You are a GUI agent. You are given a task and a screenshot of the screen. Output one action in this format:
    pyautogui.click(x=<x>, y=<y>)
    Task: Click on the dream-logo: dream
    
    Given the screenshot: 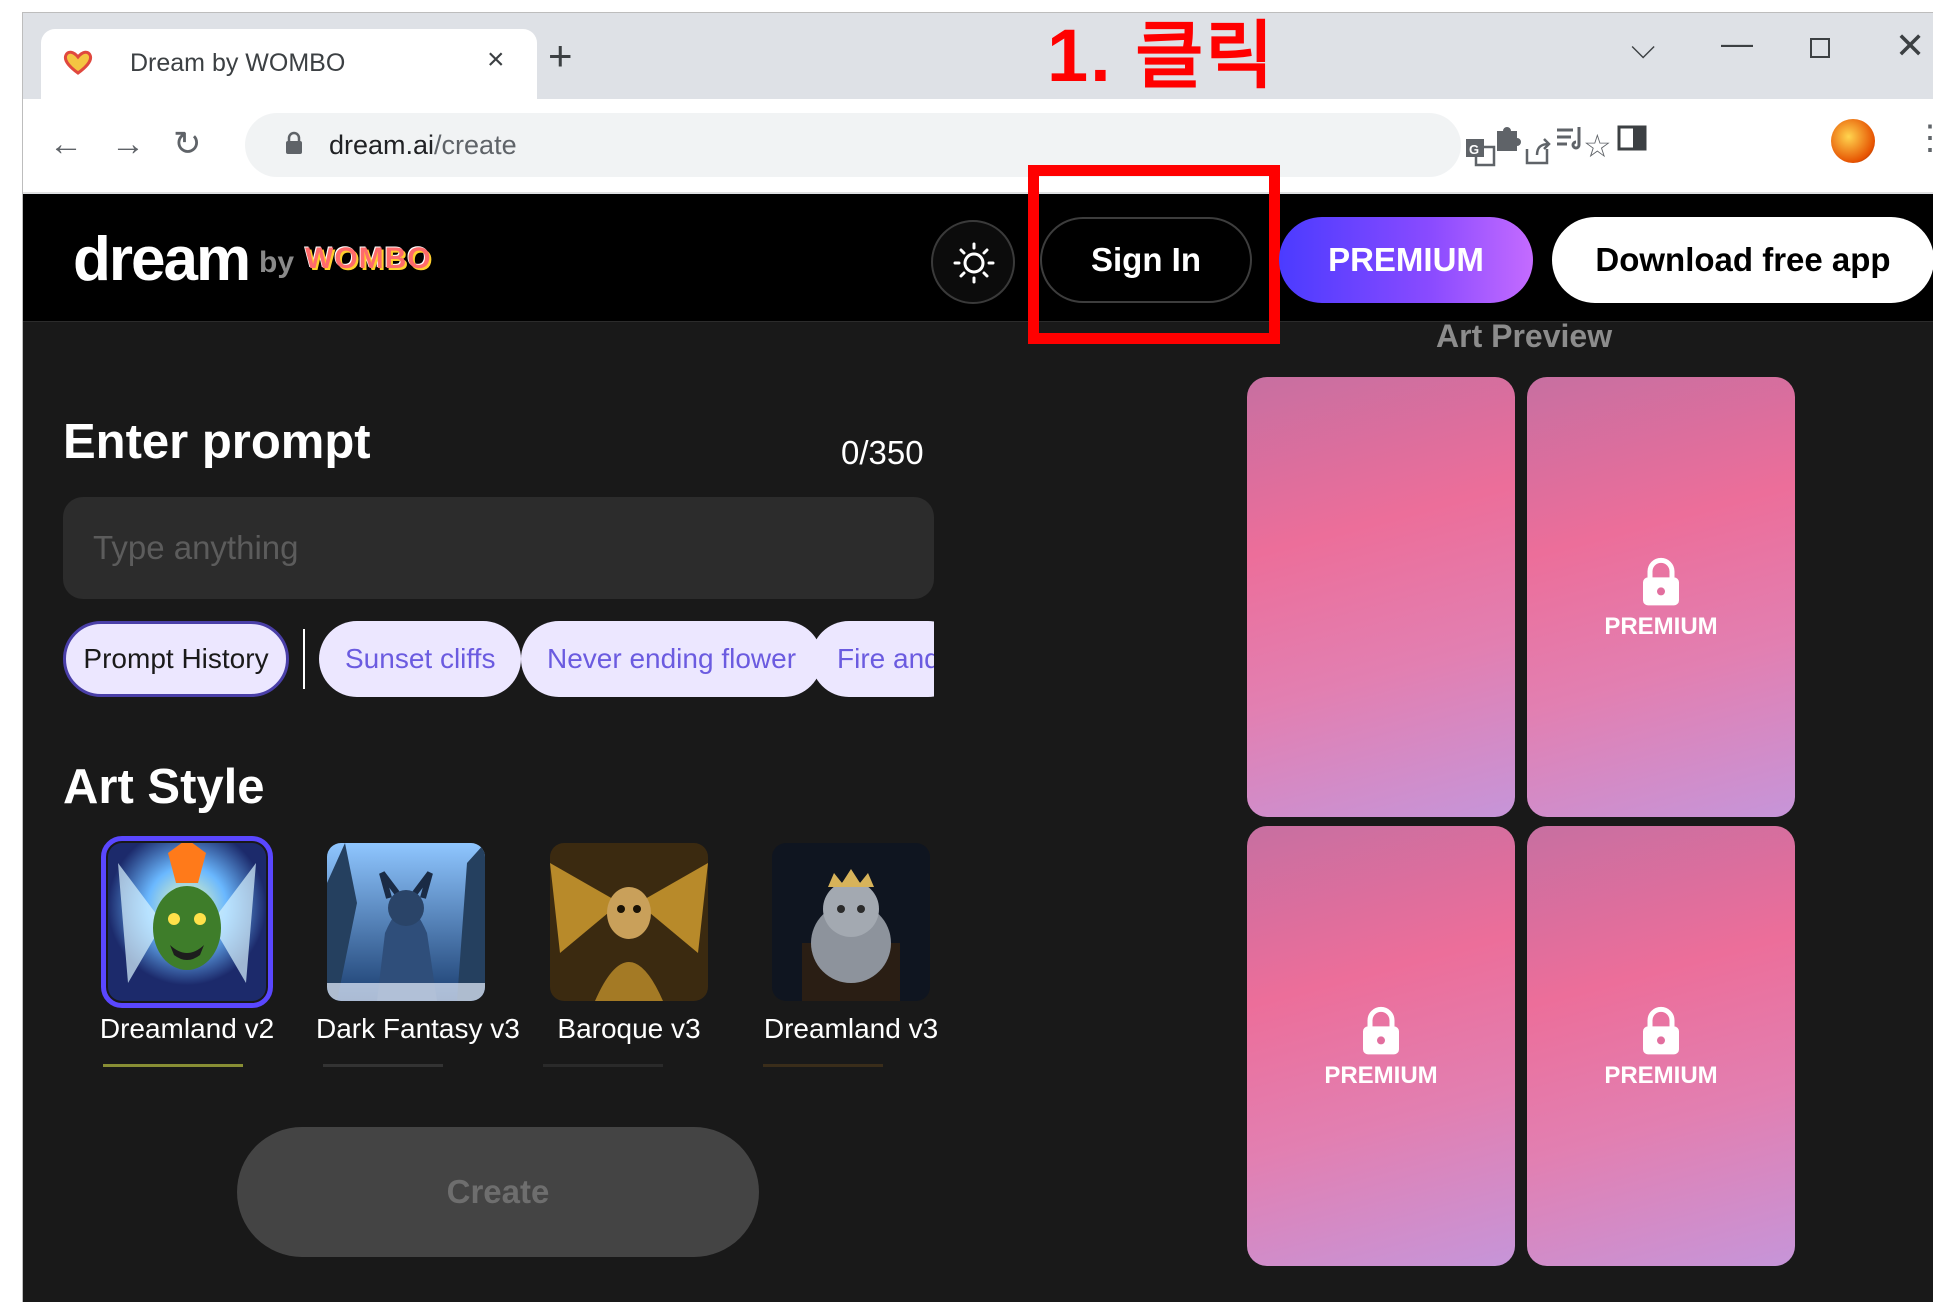 What is the action you would take?
    pyautogui.click(x=162, y=259)
    